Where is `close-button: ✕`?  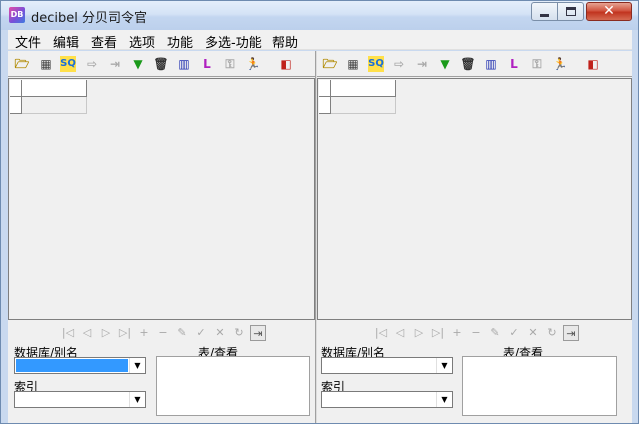 close-button: ✕ is located at coordinates (609, 11).